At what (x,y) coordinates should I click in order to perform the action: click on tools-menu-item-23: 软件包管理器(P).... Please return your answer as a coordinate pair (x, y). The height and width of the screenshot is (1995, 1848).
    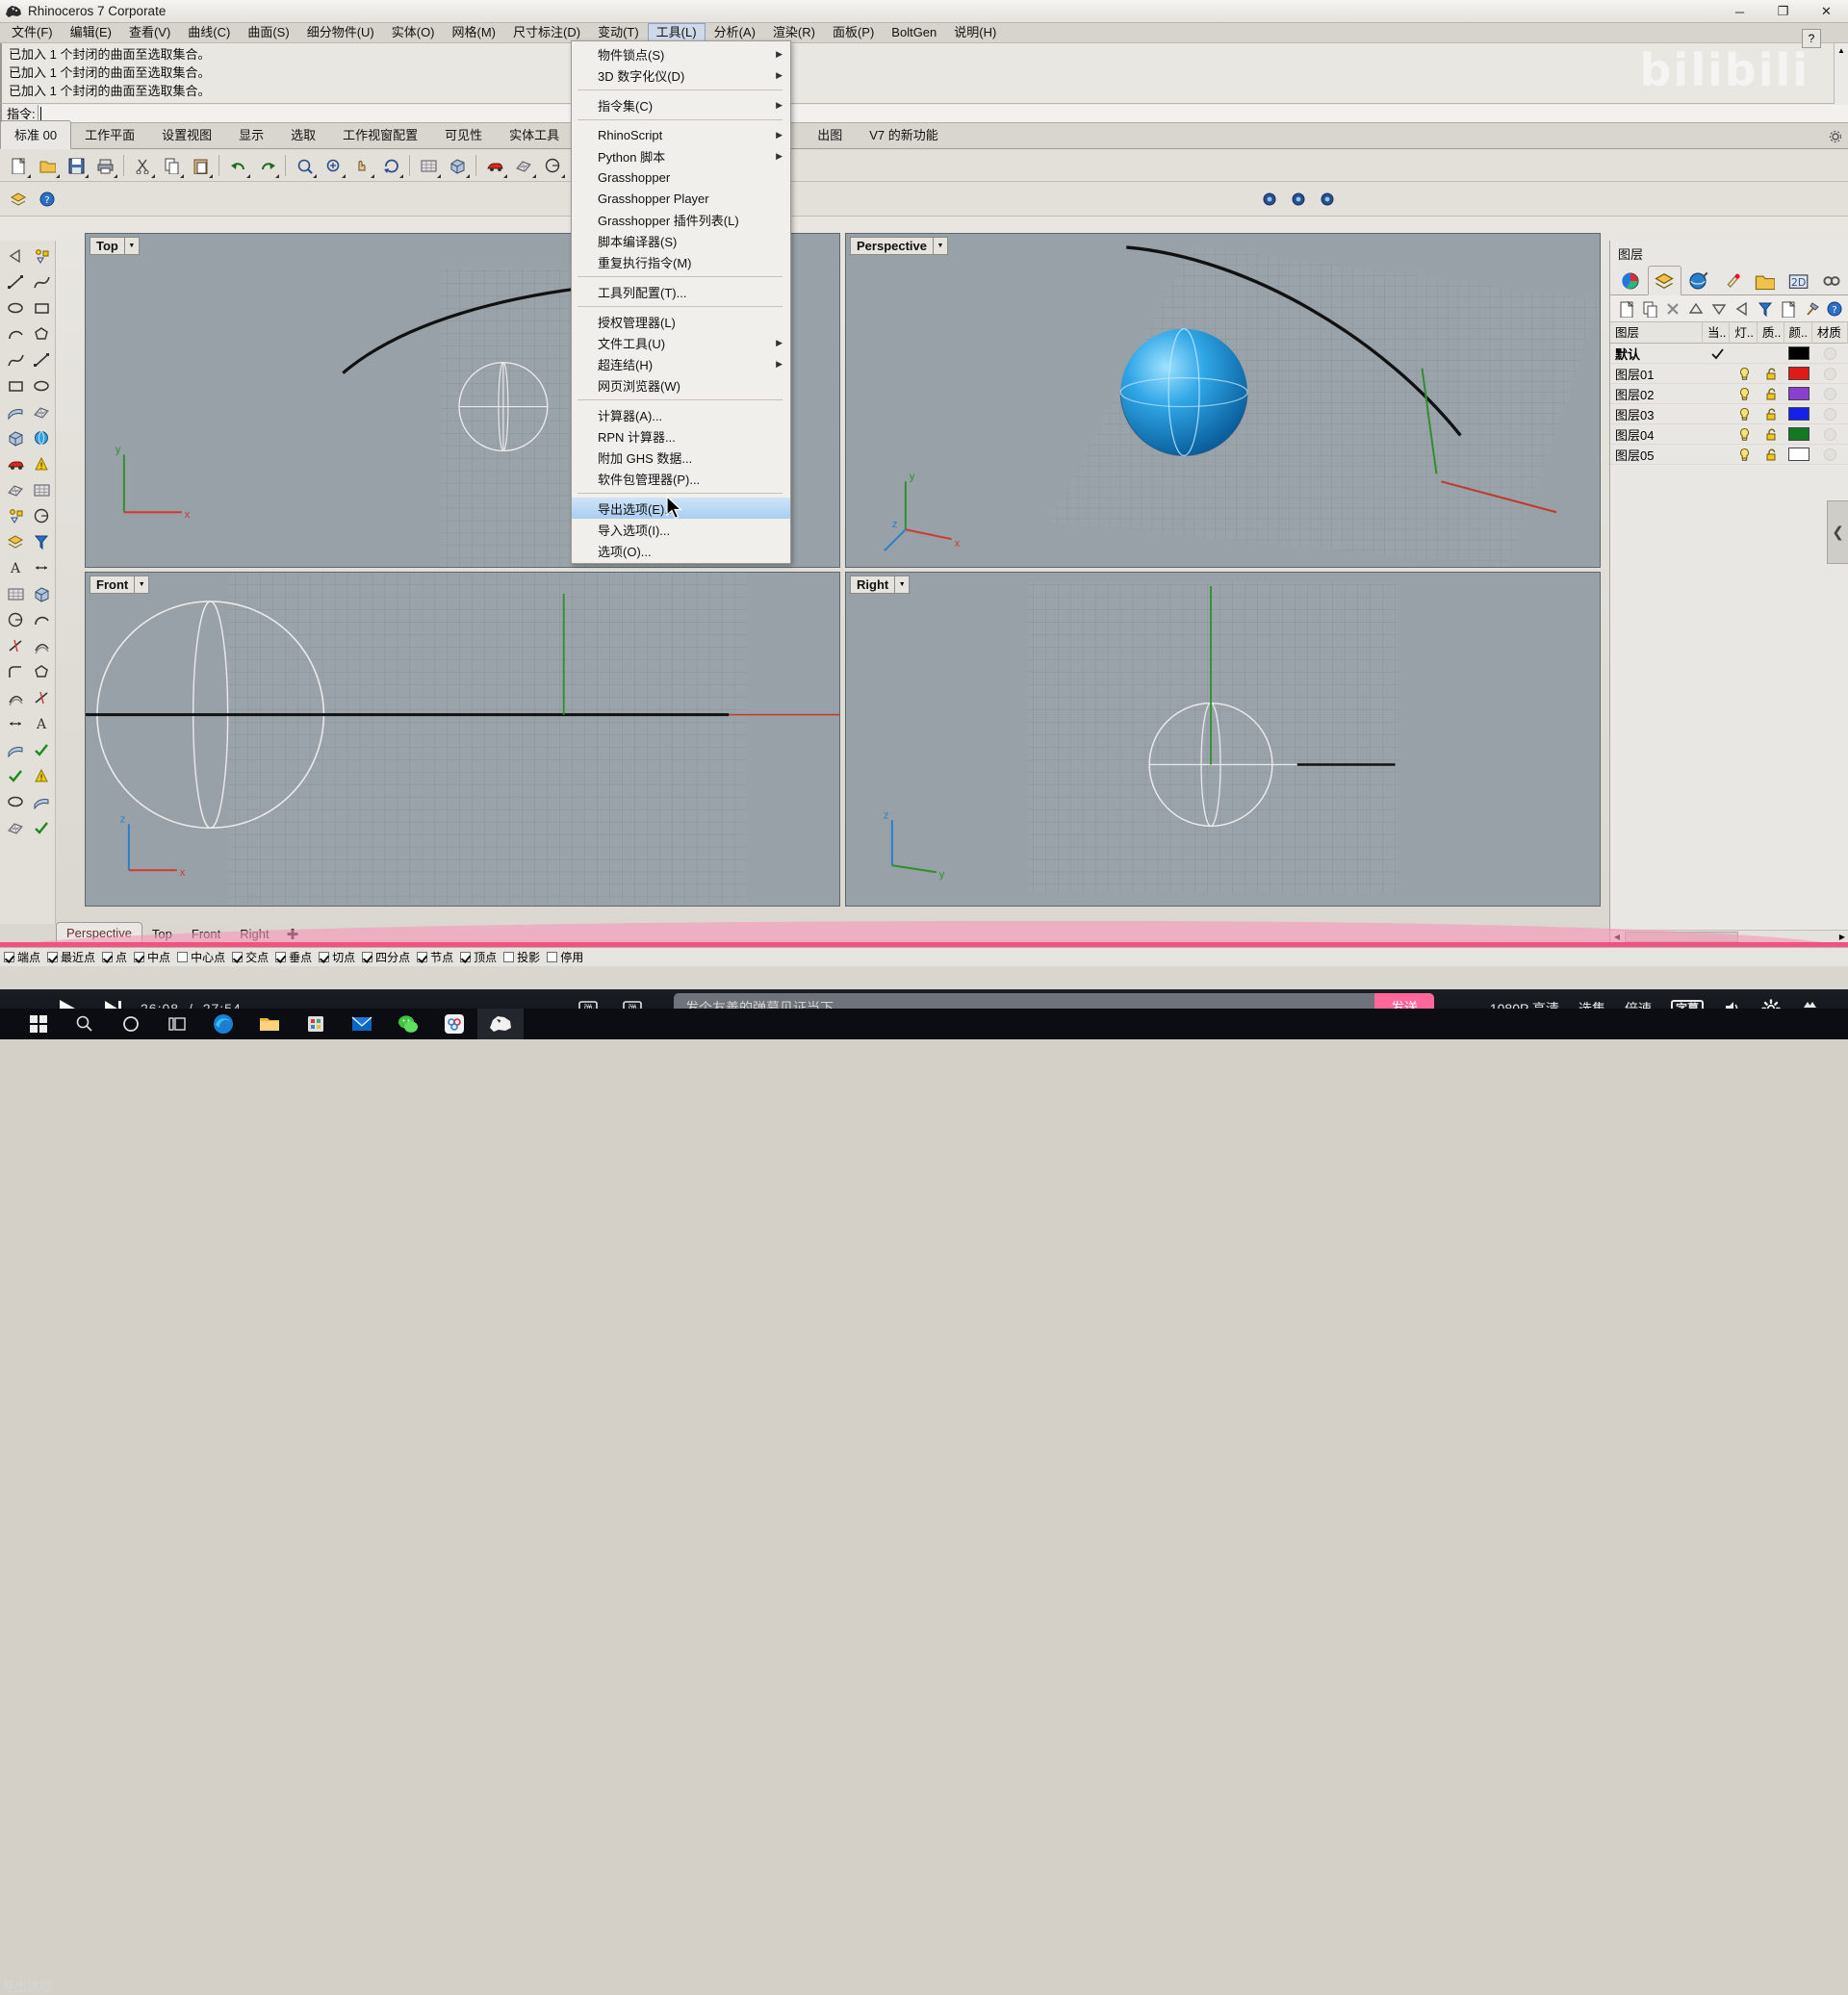
    Looking at the image, I should click on (681, 478).